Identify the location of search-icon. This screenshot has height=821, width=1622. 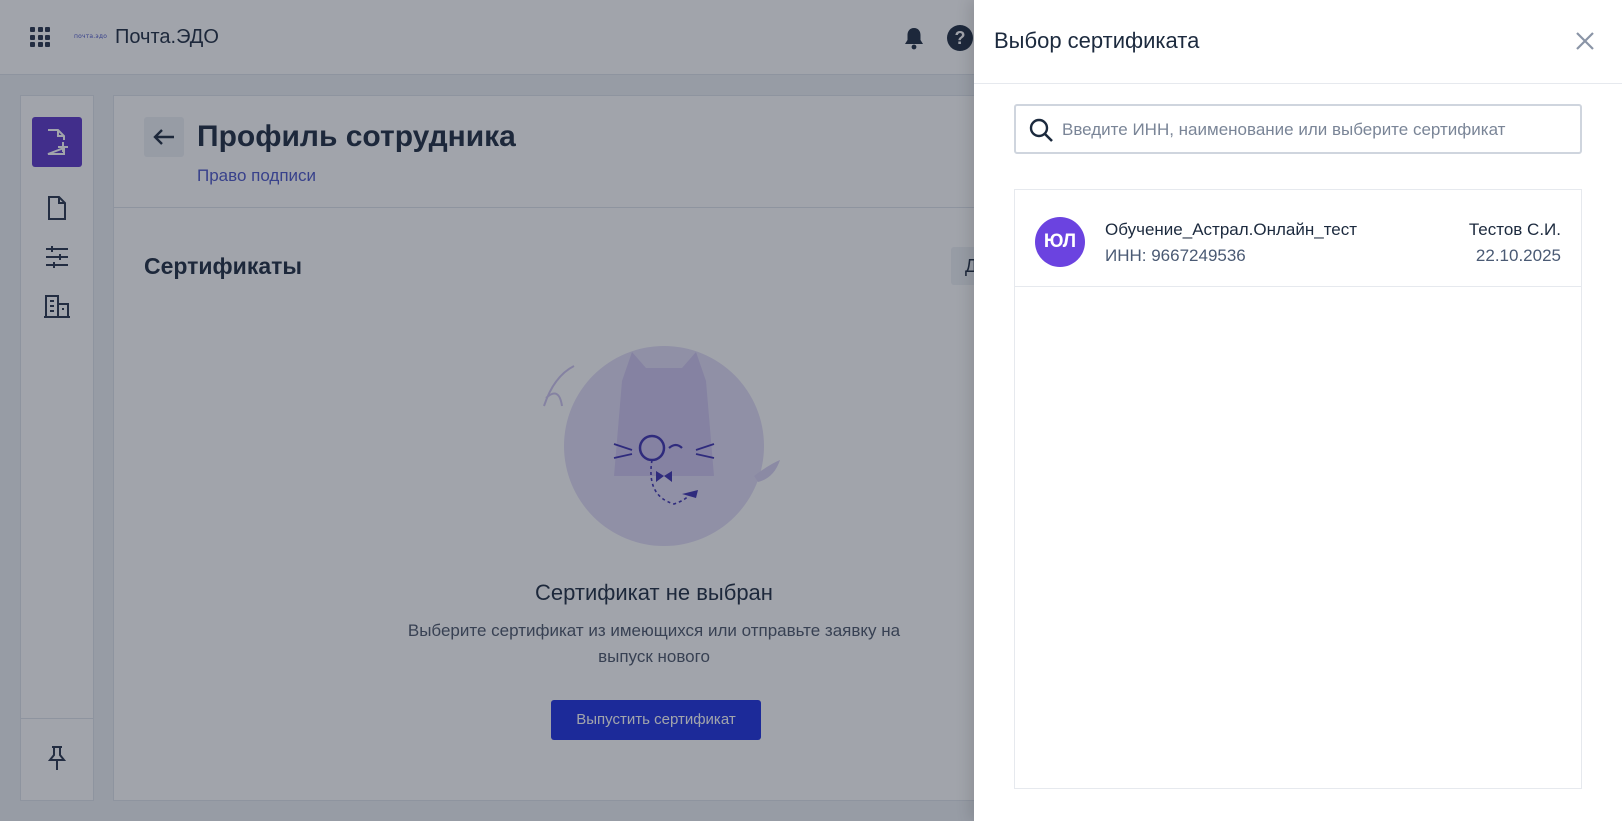
(1041, 130).